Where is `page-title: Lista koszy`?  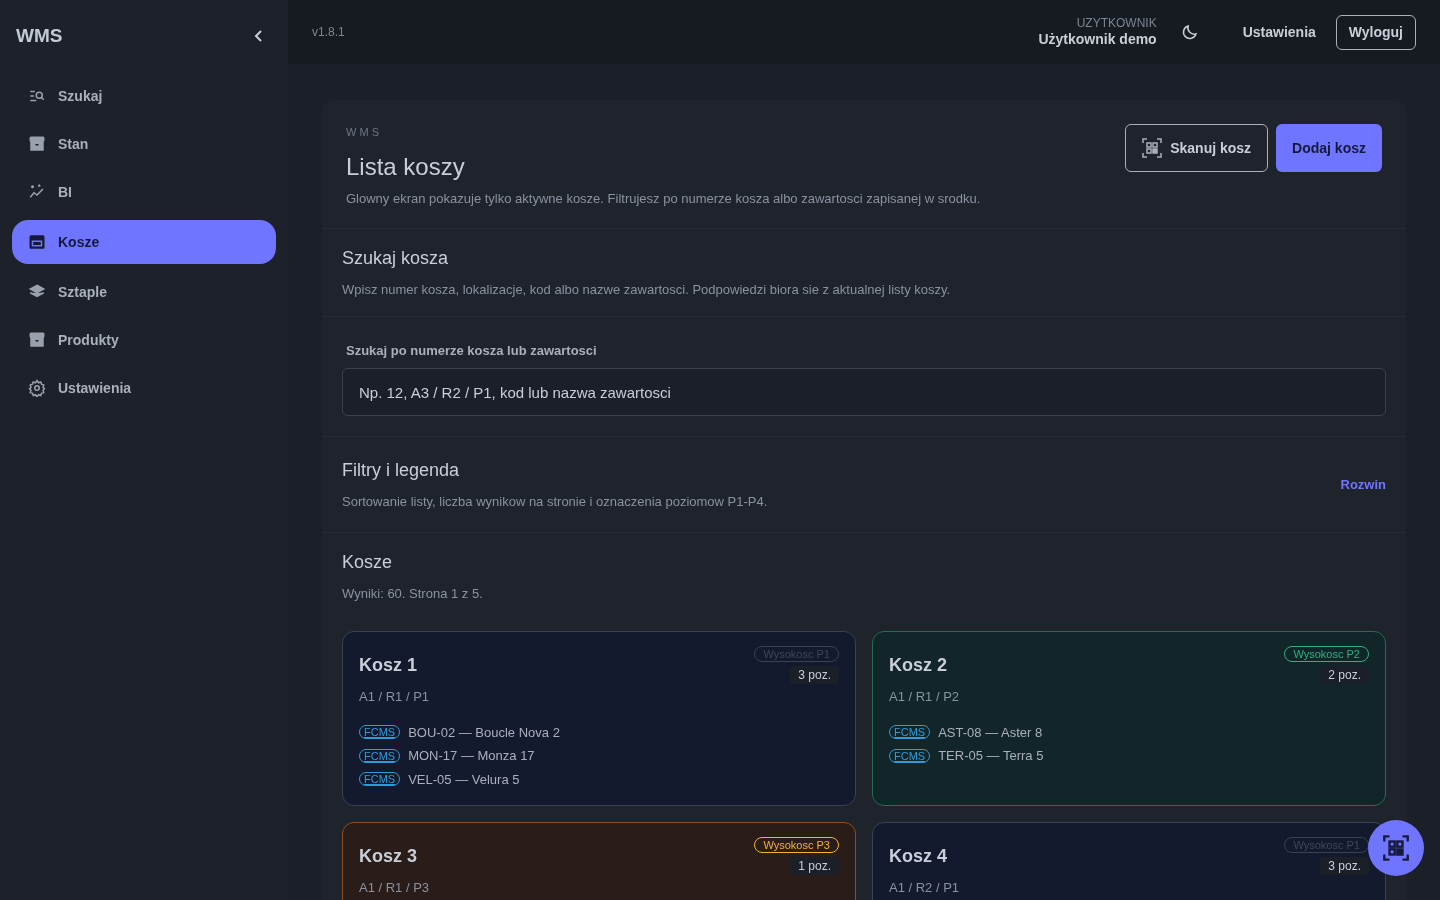 page-title: Lista koszy is located at coordinates (406, 166).